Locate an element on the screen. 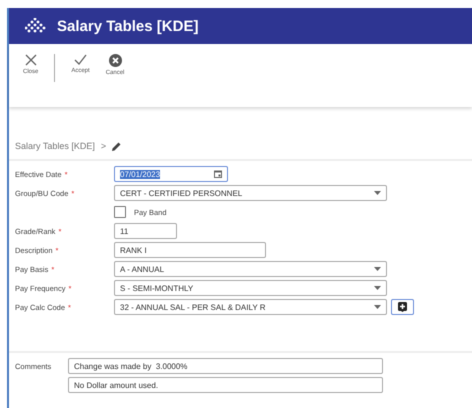 Image resolution: width=472 pixels, height=408 pixels. date-field: 07/01/2023 is located at coordinates (171, 174).